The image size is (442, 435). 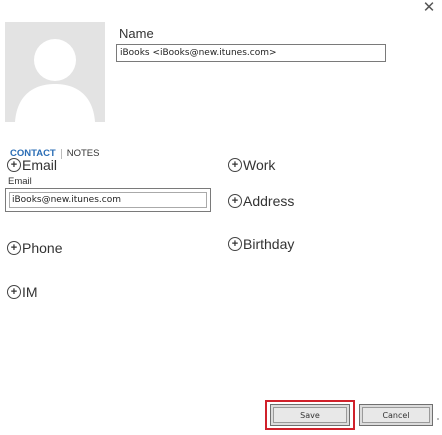 I want to click on name-field: iBooks <iBooks@new.itunes.com>, so click(x=251, y=53).